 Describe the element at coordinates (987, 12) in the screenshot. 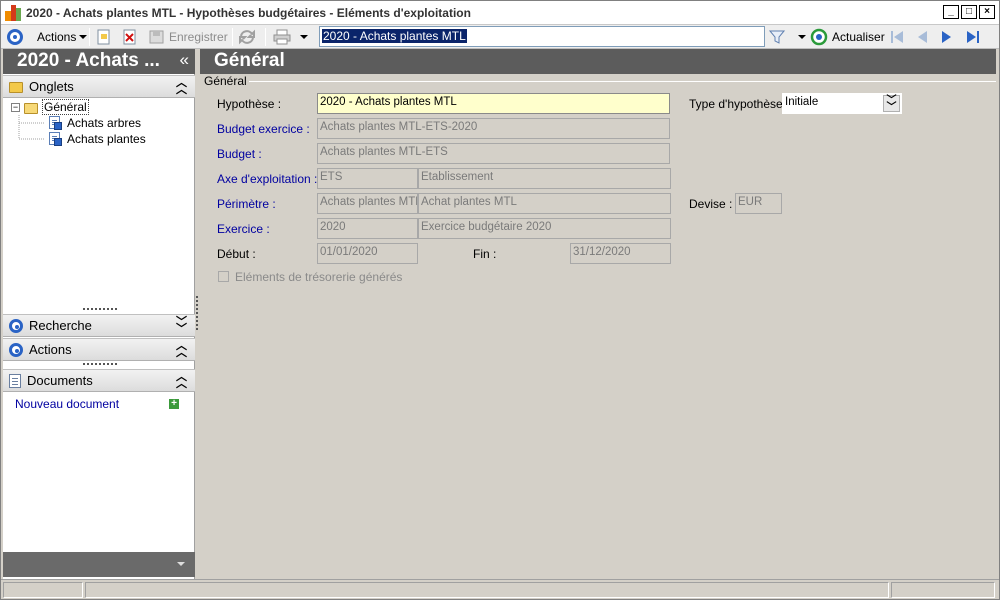

I see `close-button: ×` at that location.